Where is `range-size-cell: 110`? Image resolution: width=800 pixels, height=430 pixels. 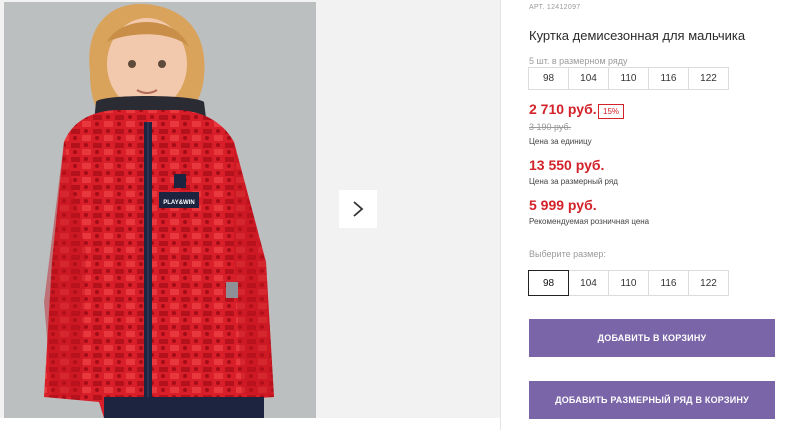
range-size-cell: 110 is located at coordinates (628, 78).